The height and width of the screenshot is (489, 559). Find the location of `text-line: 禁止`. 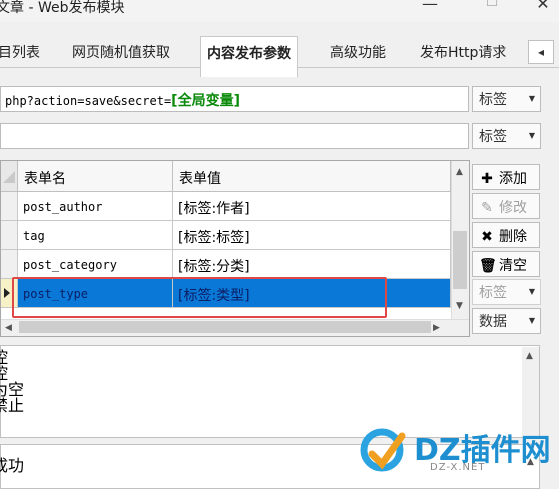

text-line: 禁止 is located at coordinates (12, 405).